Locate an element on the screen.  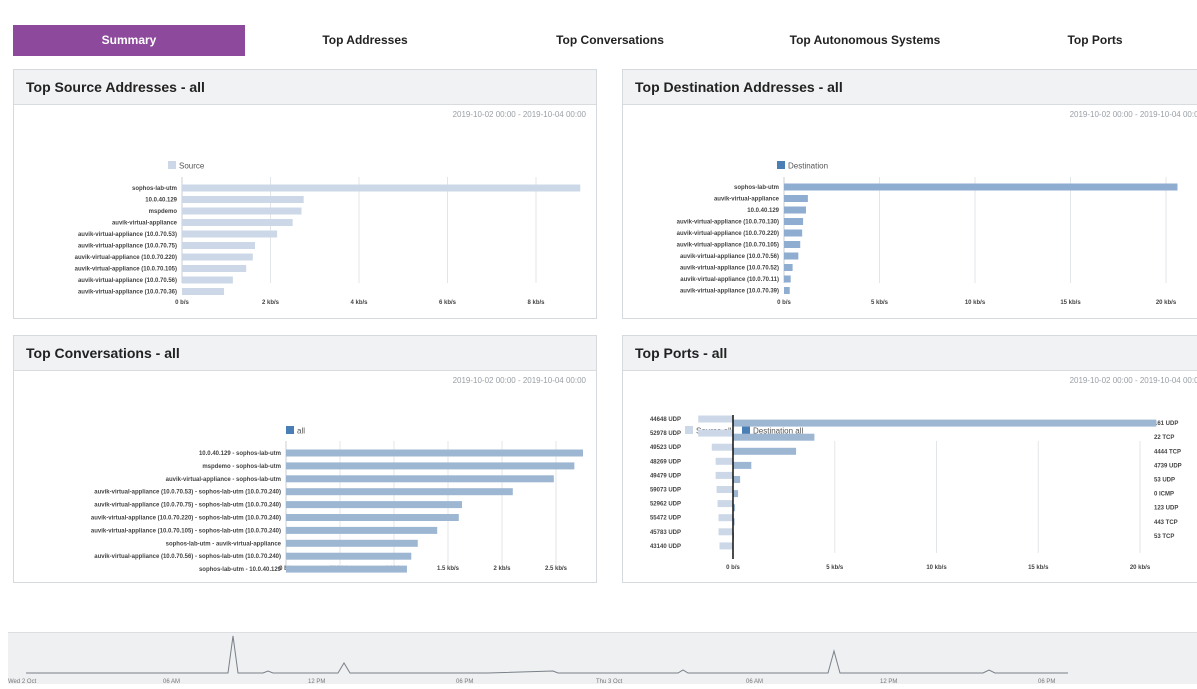
right-category-label: 161 UDP is located at coordinates (1166, 424).